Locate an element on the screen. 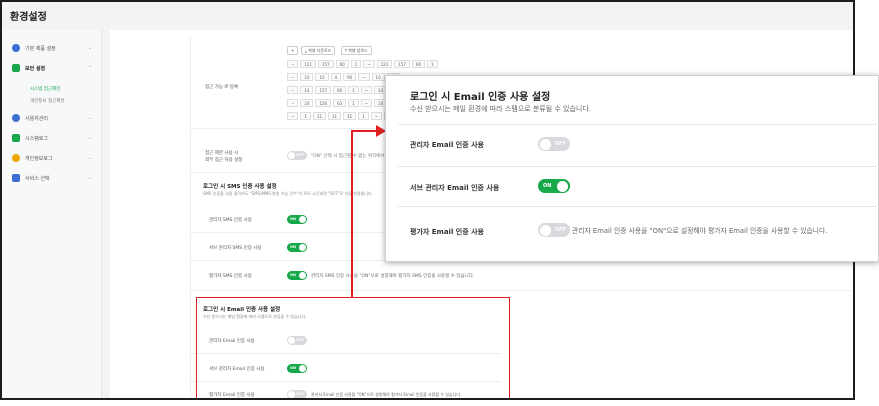 The image size is (879, 406). sidebar-sub-system-access: 시스템 접근제한 is located at coordinates (45, 89).